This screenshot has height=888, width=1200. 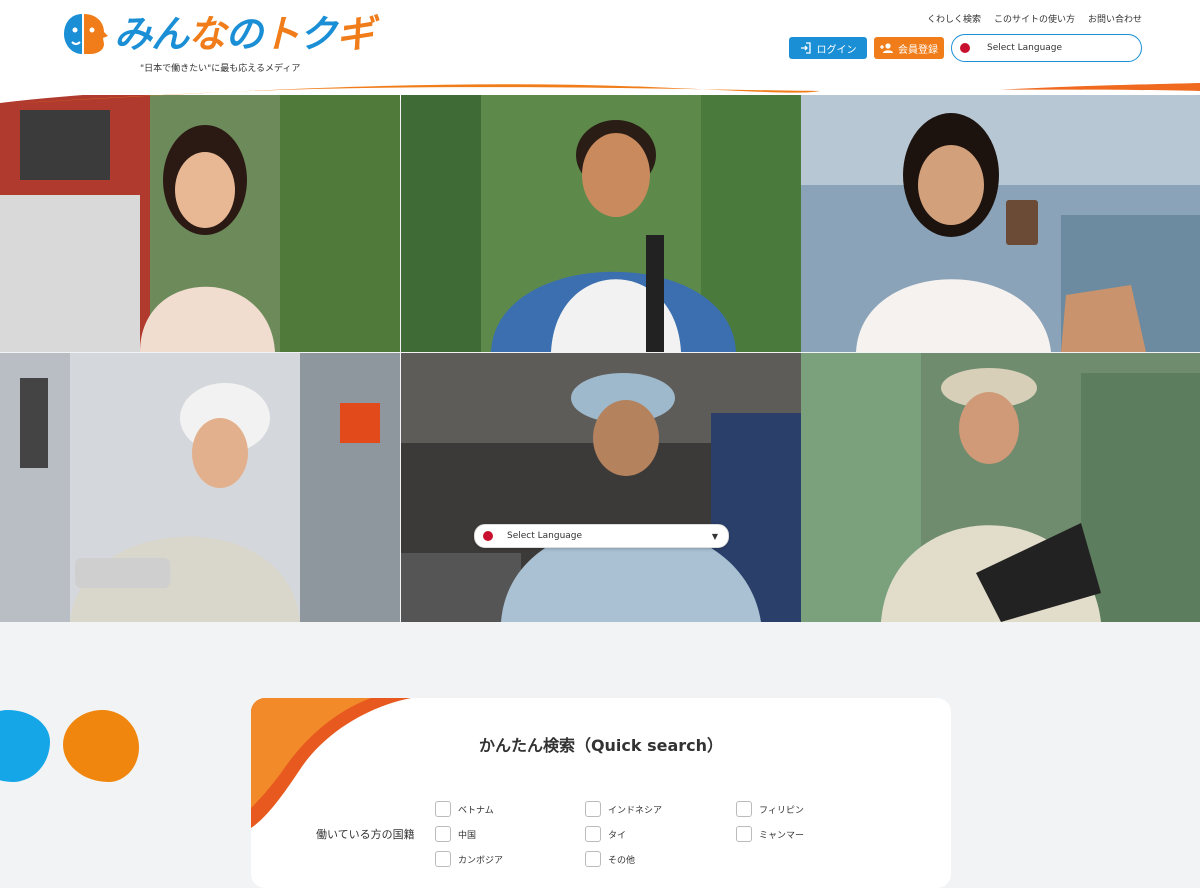 I want to click on checkbox-indonesia: インドネシア, so click(x=623, y=809).